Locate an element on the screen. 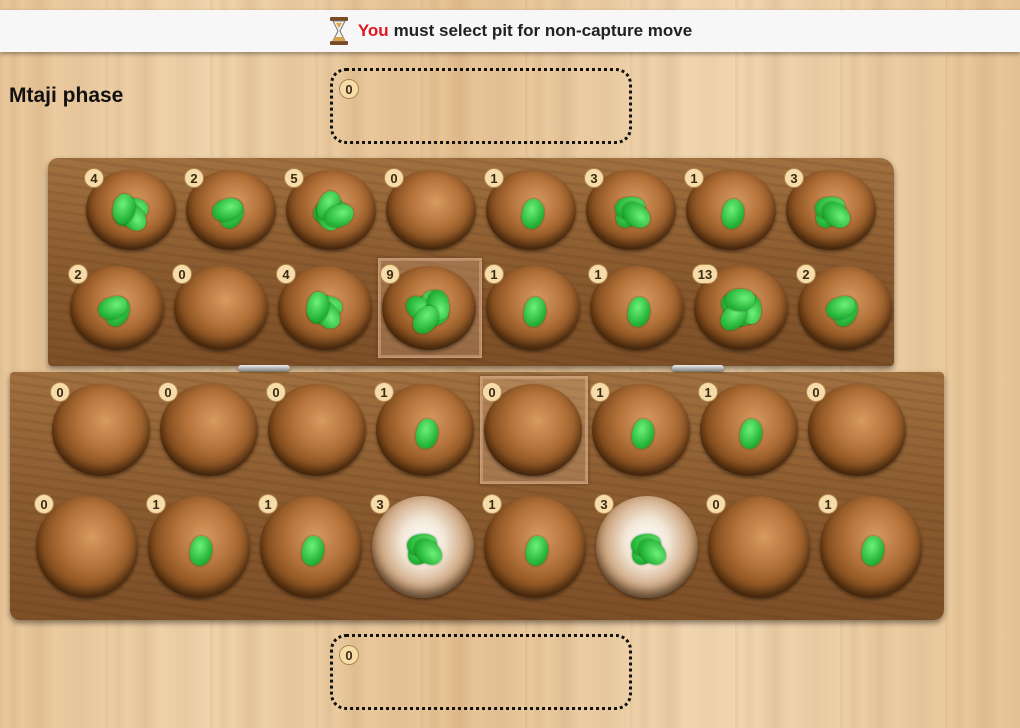 Image resolution: width=1020 pixels, height=728 pixels. player-store: 0 is located at coordinates (481, 672).